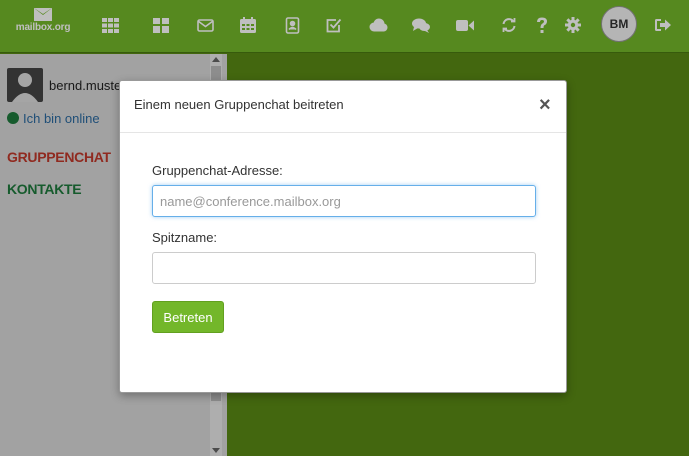 This screenshot has height=456, width=689. What do you see at coordinates (217, 170) in the screenshot?
I see `groupchat-address-label: Gruppenchat-Adresse:` at bounding box center [217, 170].